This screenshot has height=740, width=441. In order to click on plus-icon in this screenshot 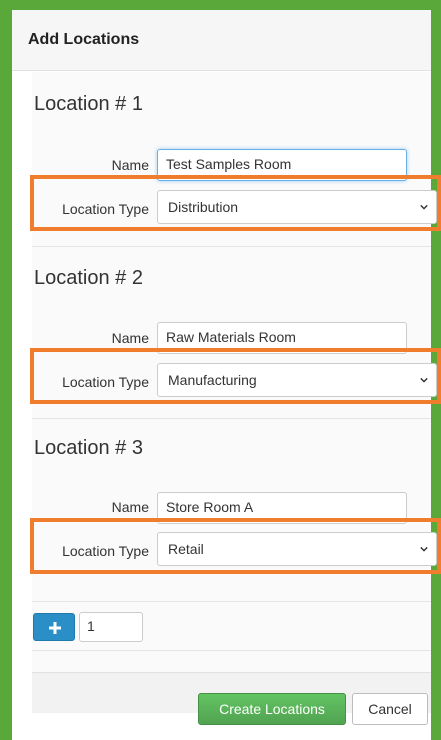, I will do `click(55, 628)`.